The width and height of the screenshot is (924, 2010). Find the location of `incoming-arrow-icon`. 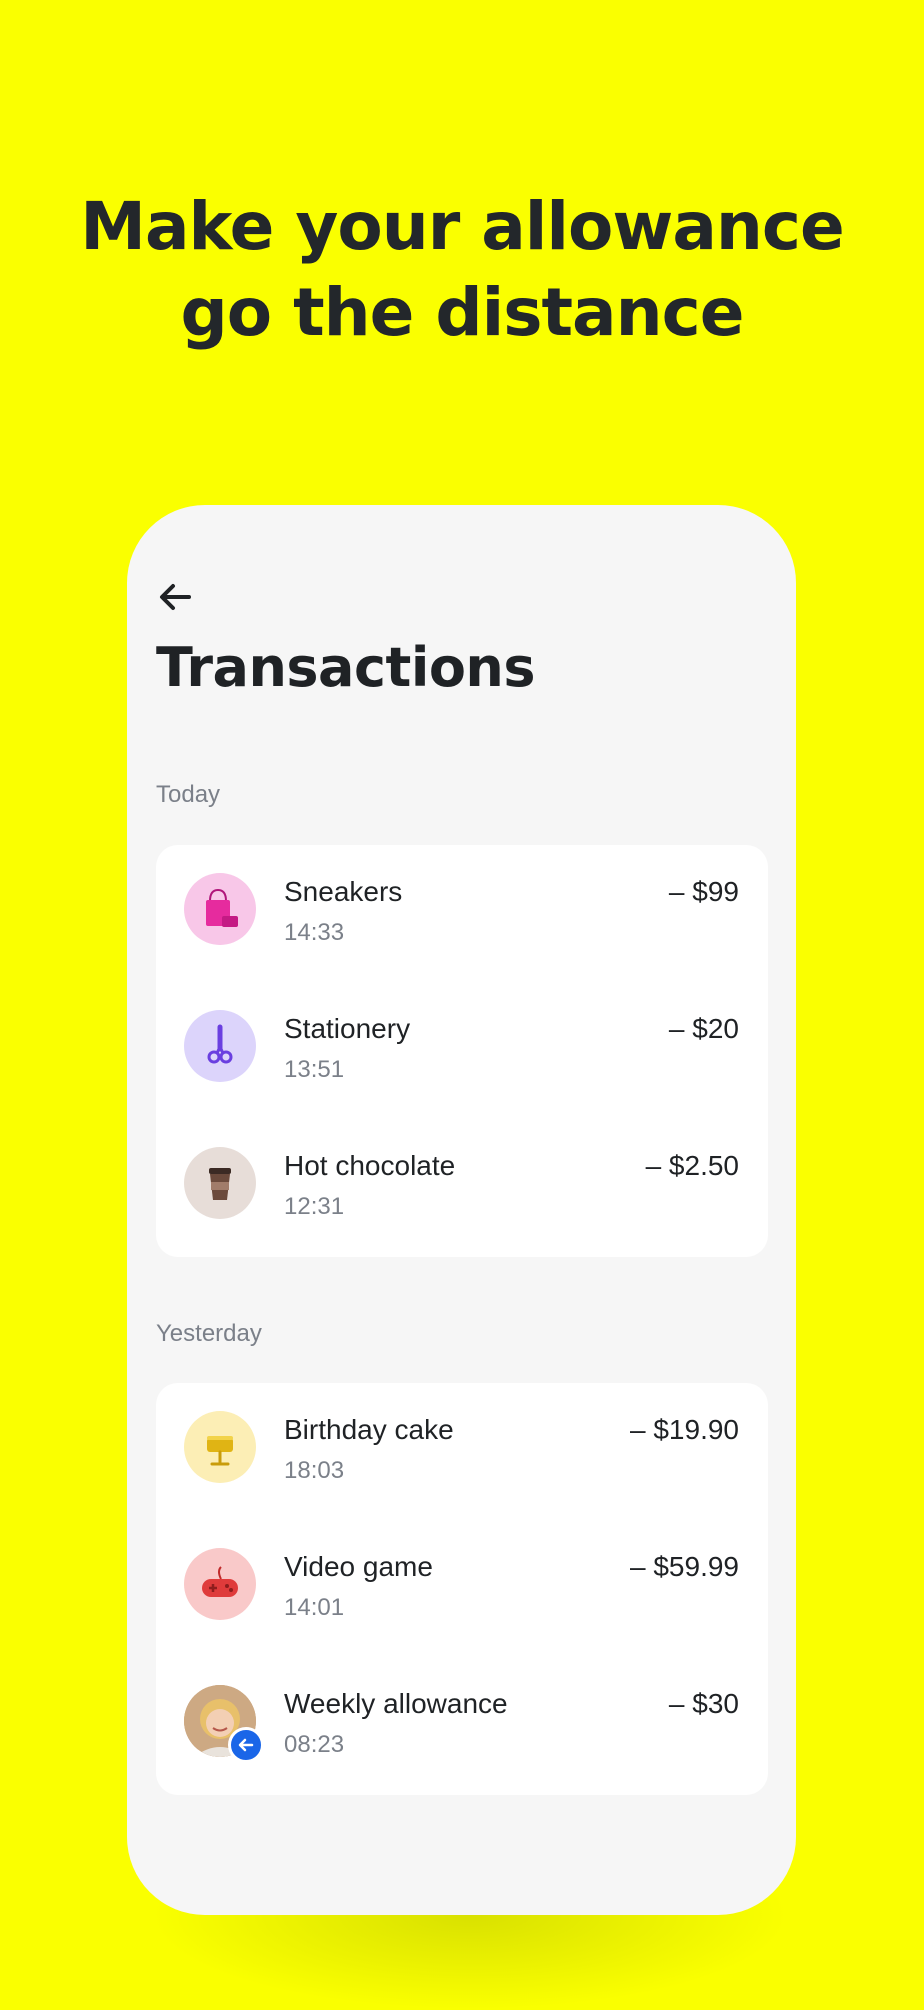

incoming-arrow-icon is located at coordinates (246, 1745).